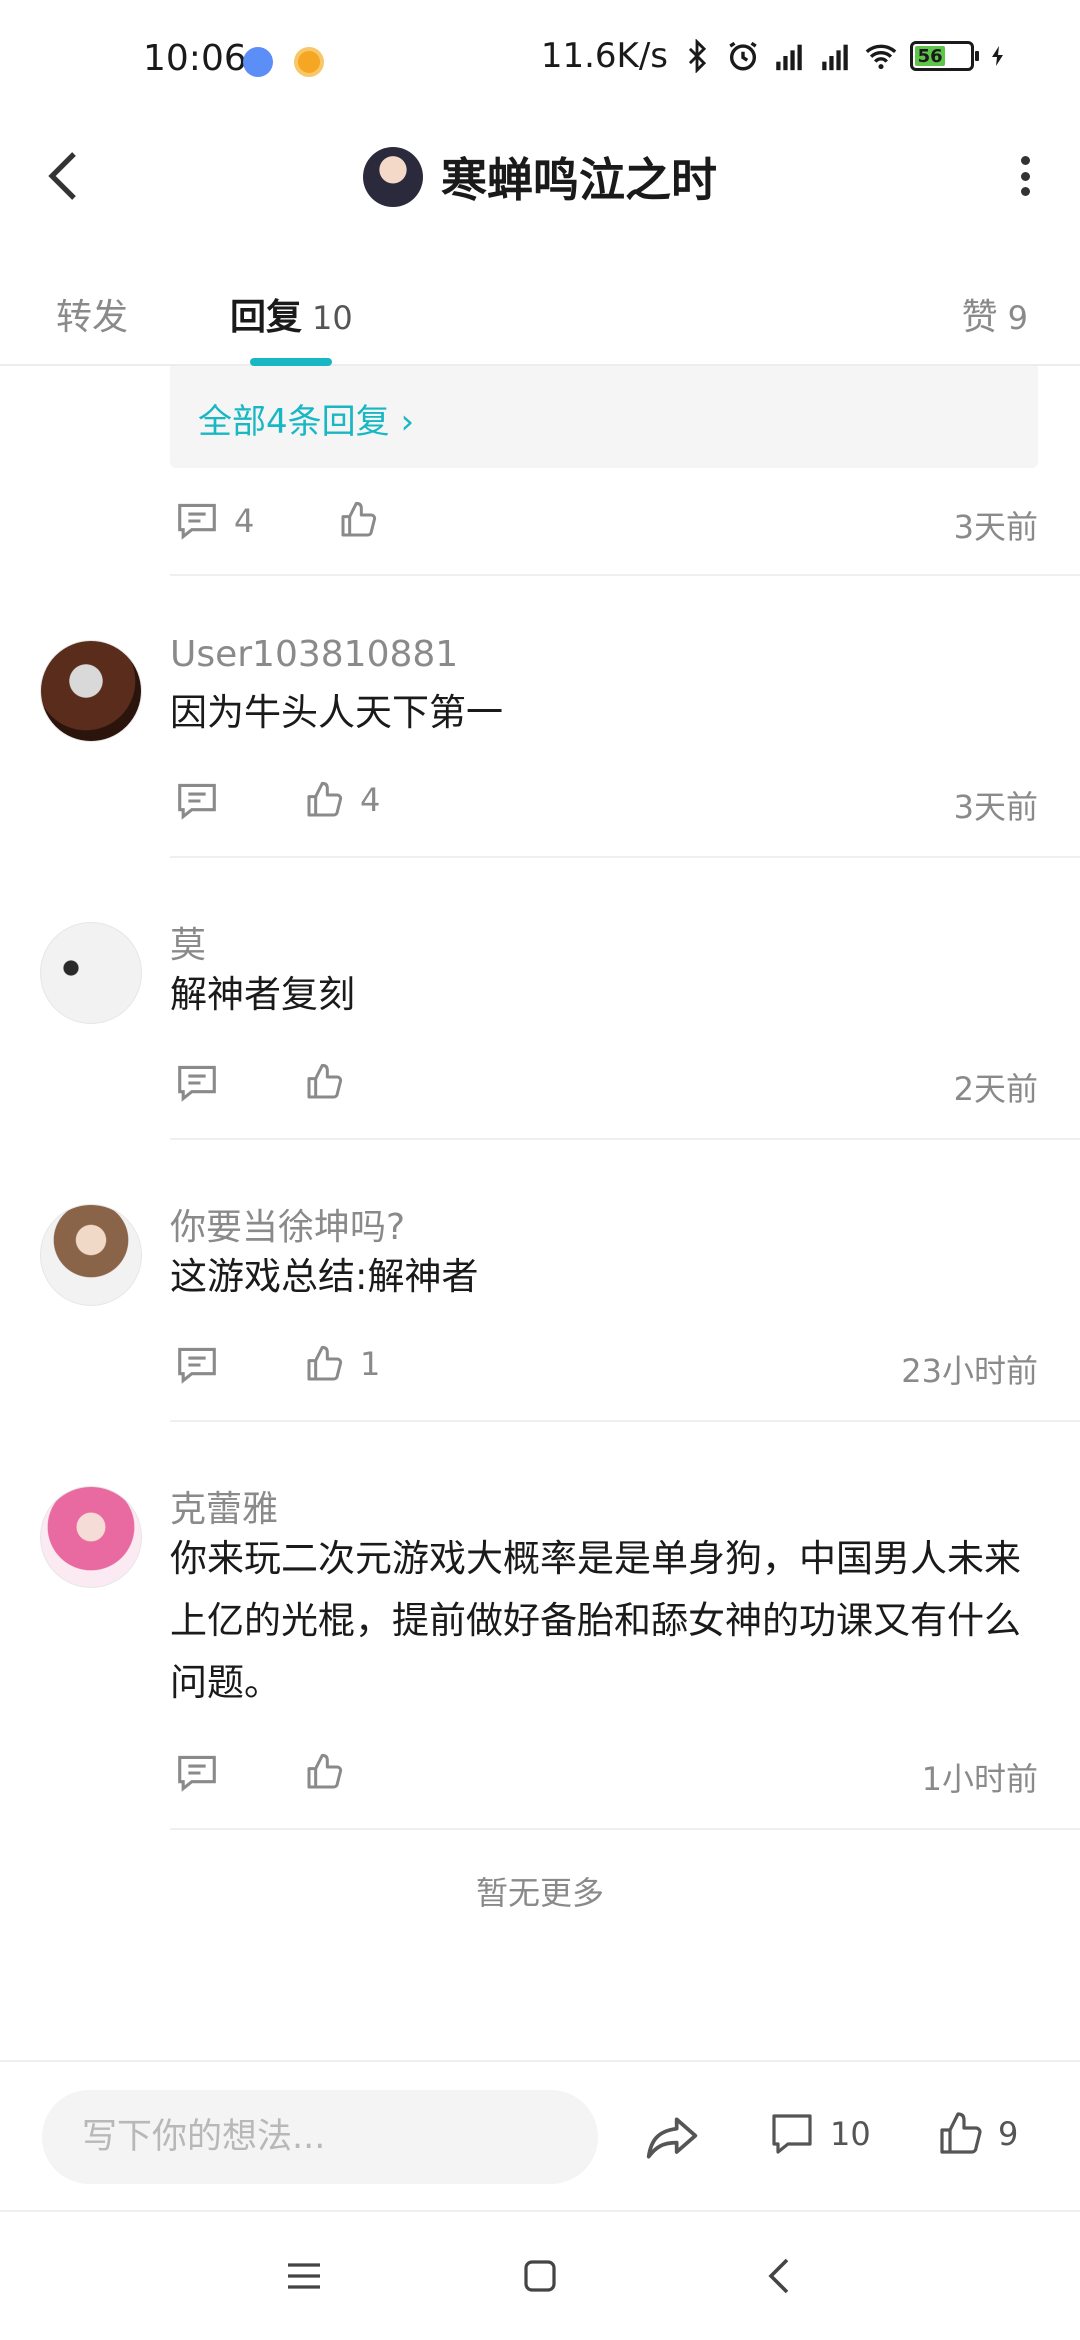  I want to click on active-tab-indicator, so click(291, 362).